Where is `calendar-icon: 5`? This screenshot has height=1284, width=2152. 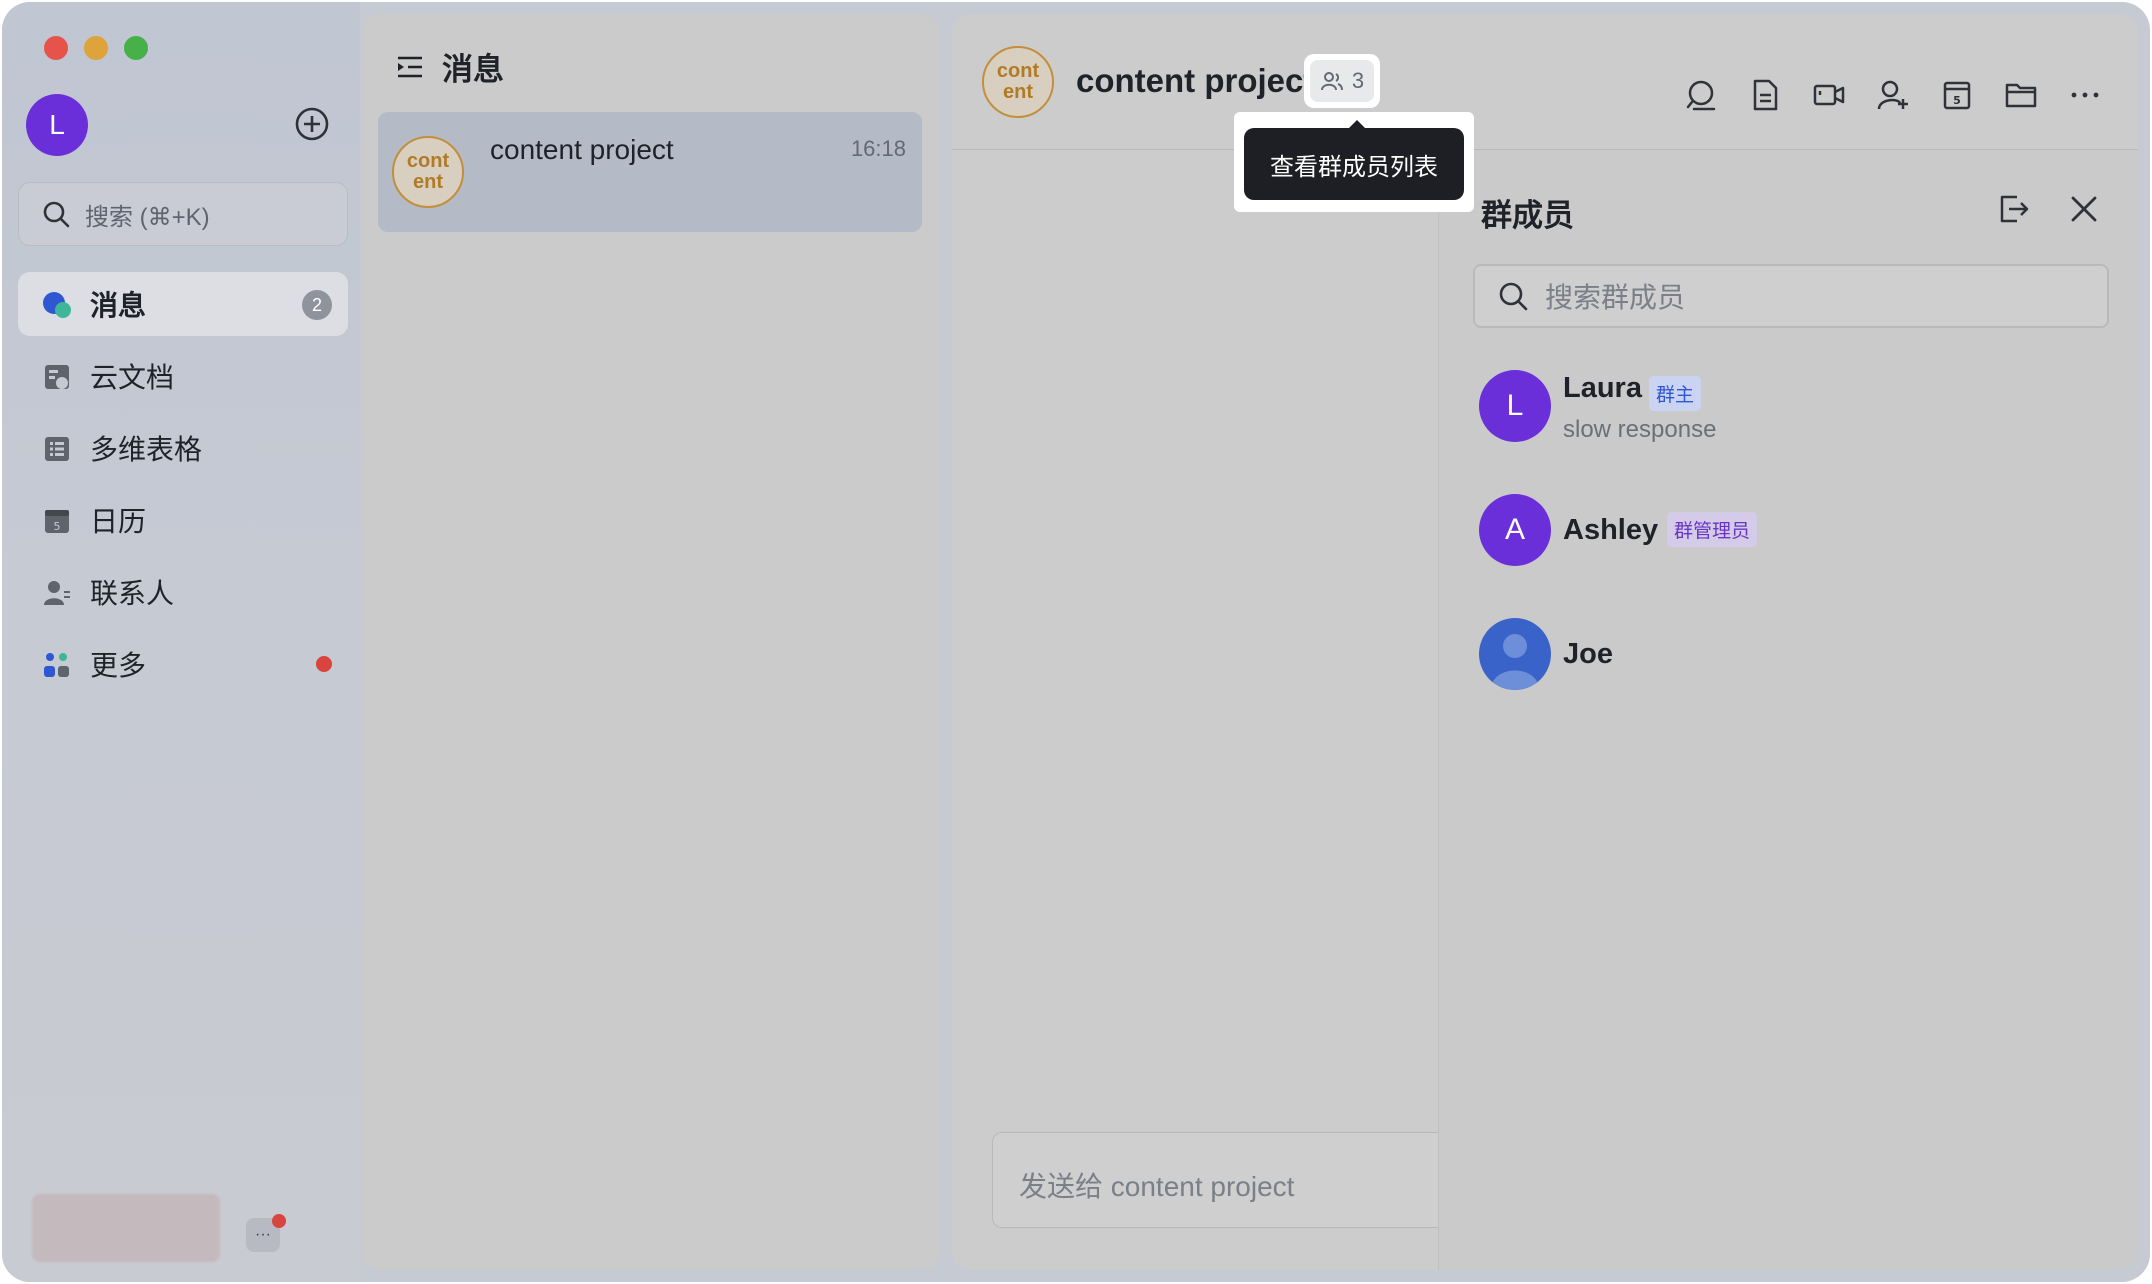
calendar-icon: 5 is located at coordinates (57, 521).